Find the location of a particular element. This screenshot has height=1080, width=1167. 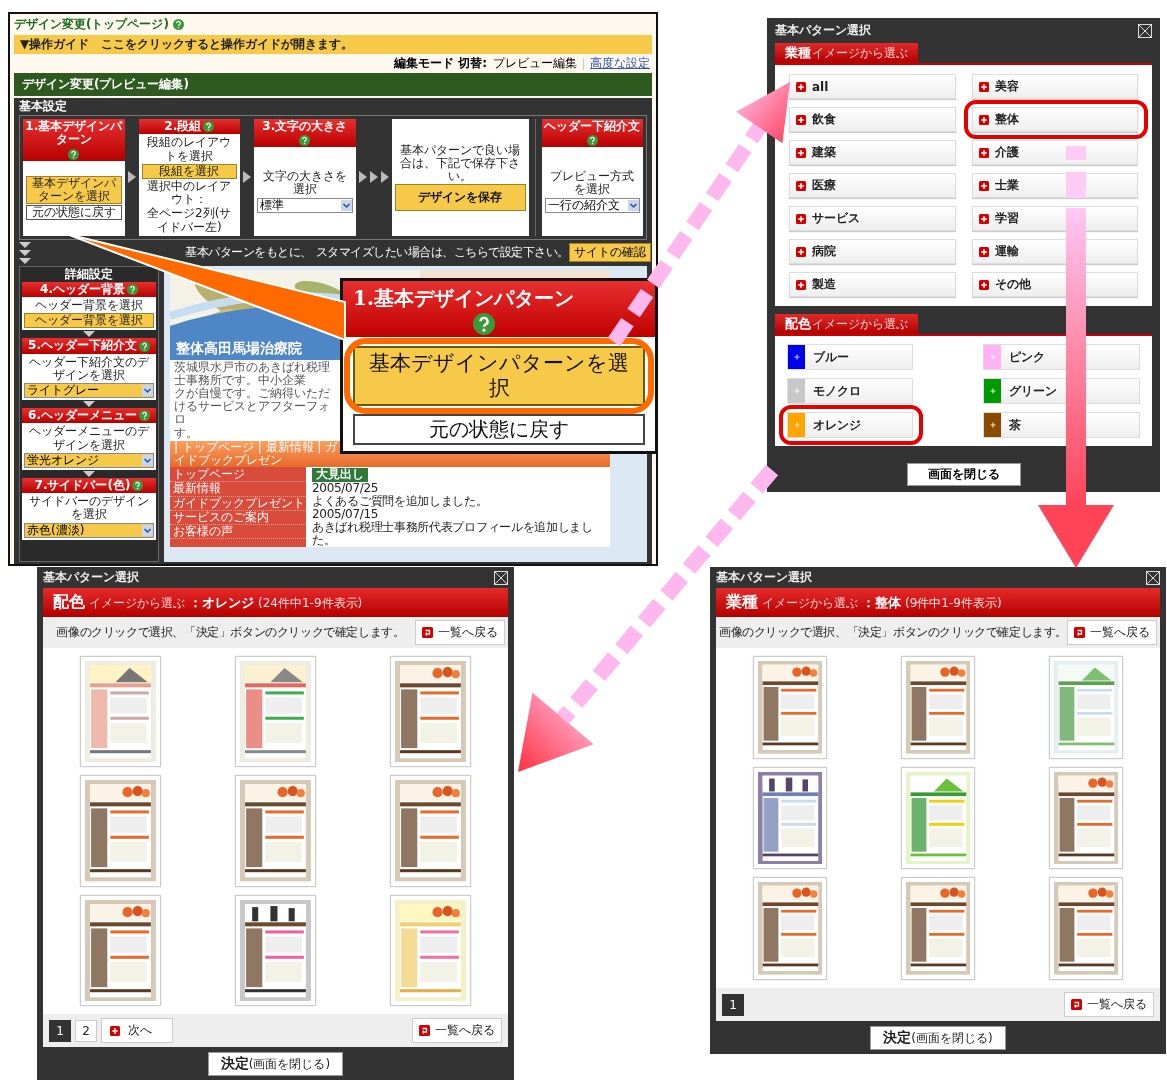

category-button: 美容 is located at coordinates (1054, 86).